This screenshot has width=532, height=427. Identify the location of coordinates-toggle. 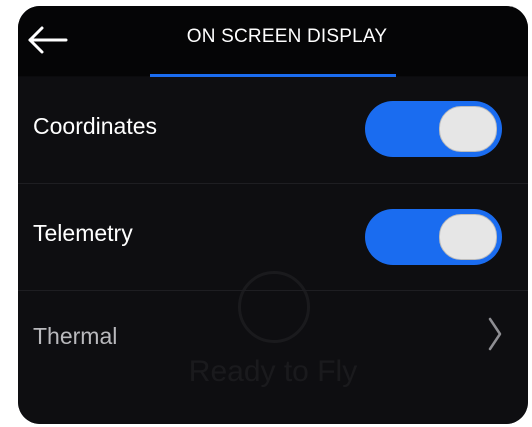
(433, 129).